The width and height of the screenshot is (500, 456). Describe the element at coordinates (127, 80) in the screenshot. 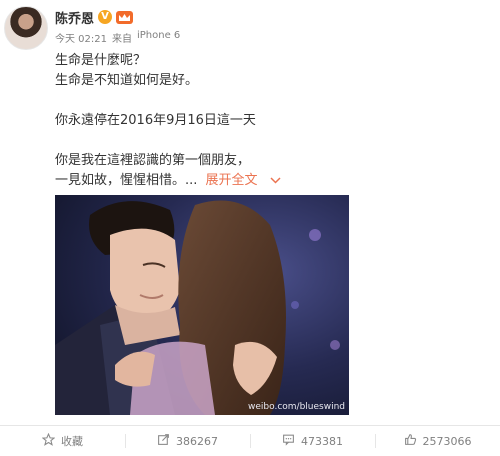

I see `post-line: 生命是不知道如何是好。` at that location.